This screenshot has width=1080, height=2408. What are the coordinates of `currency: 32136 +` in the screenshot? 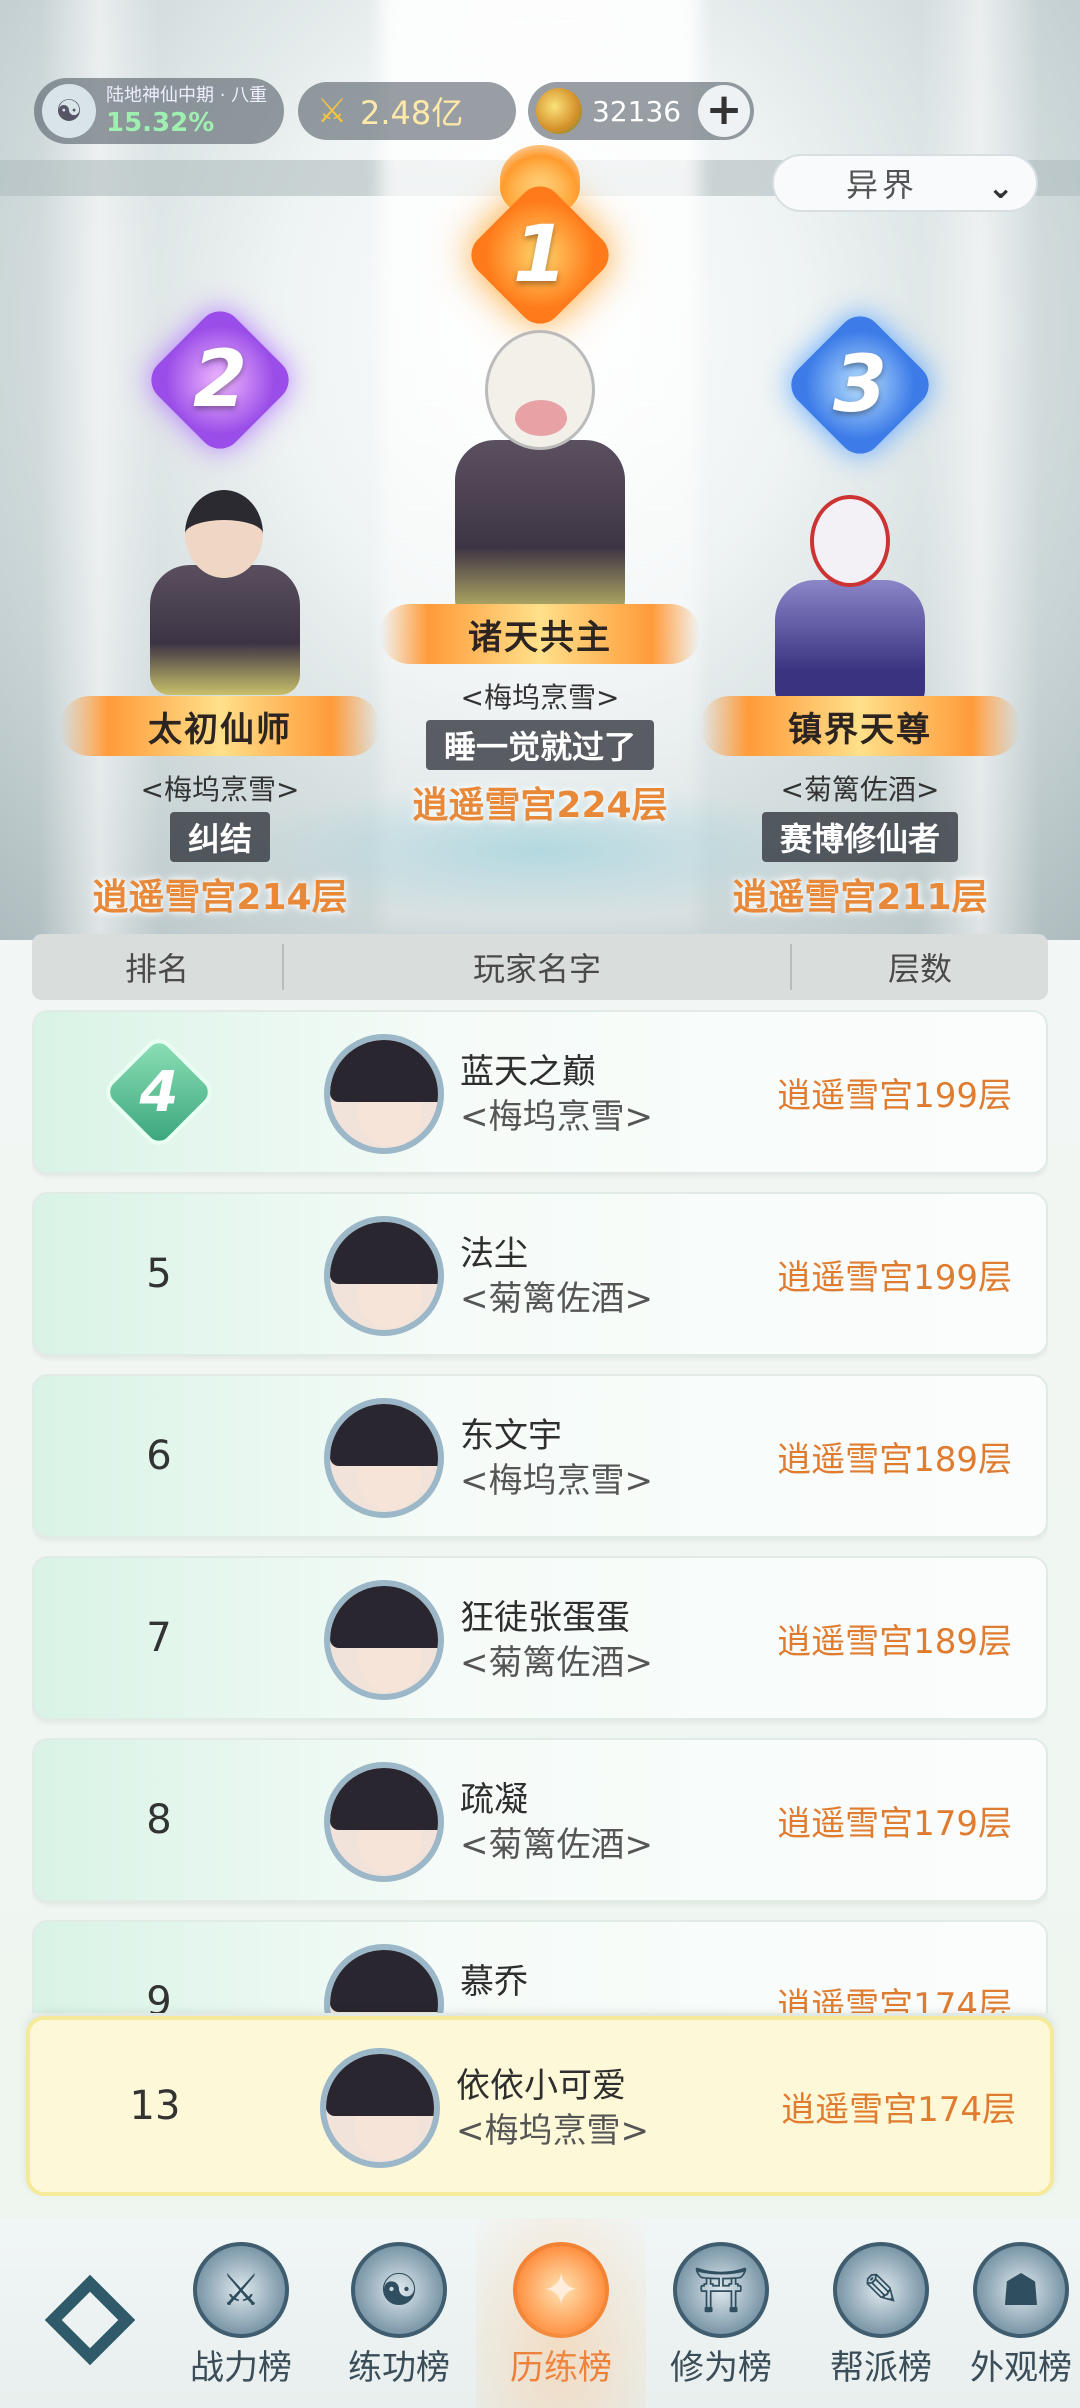 It's located at (641, 111).